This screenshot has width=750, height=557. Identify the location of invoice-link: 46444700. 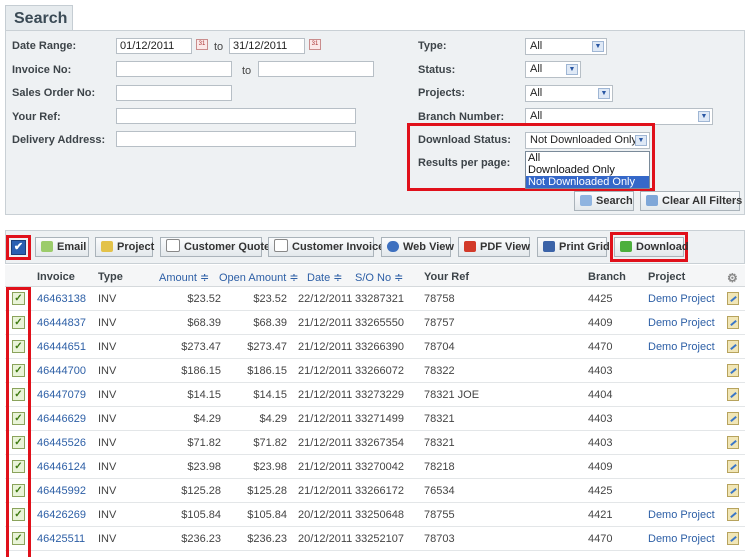
(61, 371).